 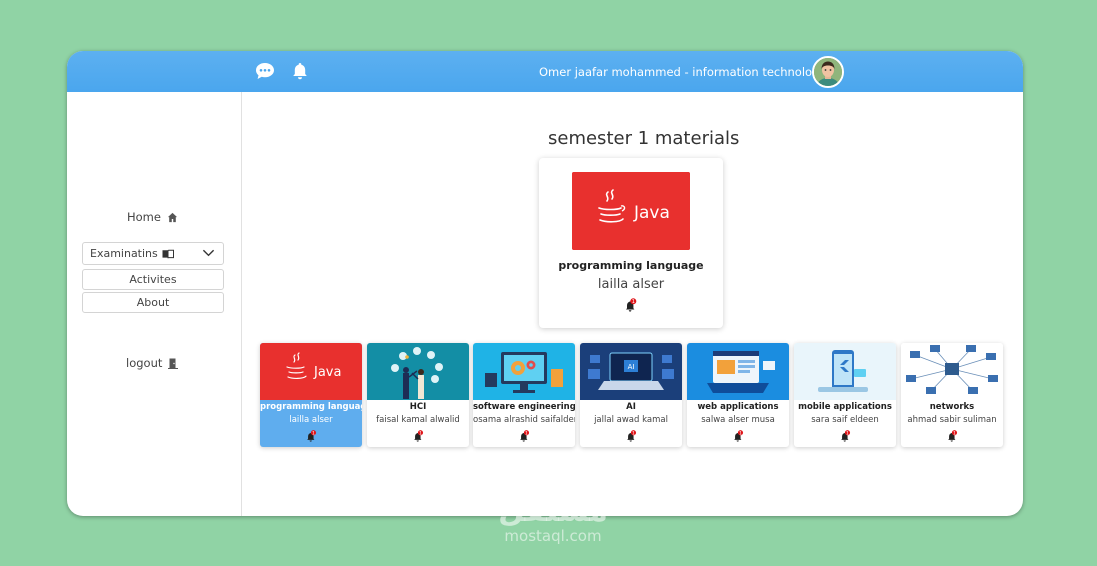 What do you see at coordinates (738, 371) in the screenshot?
I see `web-browser-window` at bounding box center [738, 371].